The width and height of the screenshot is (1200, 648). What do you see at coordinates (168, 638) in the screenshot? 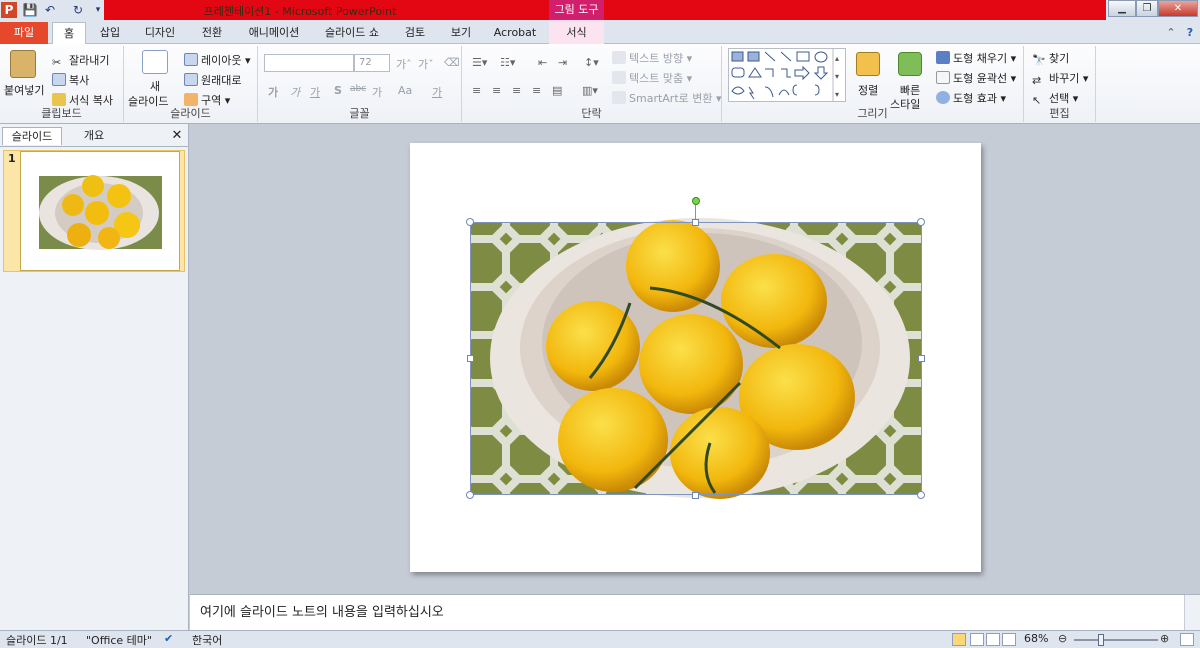
I see `spell-check-icon: ✔` at bounding box center [168, 638].